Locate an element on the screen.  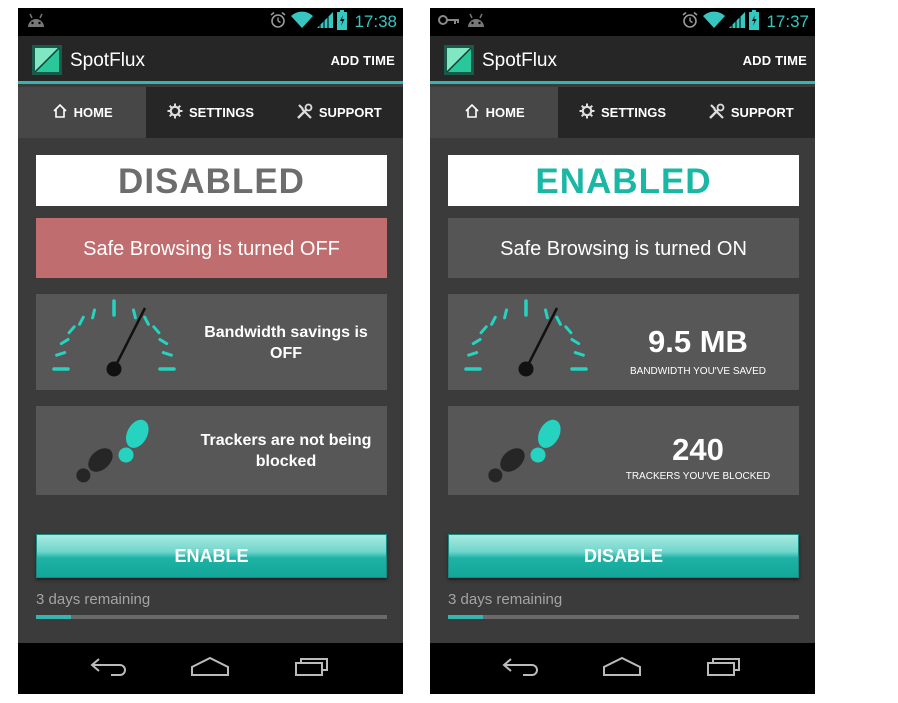
trackers-card: 240 TRACKERS YOU'VE BLOCKED is located at coordinates (623, 450).